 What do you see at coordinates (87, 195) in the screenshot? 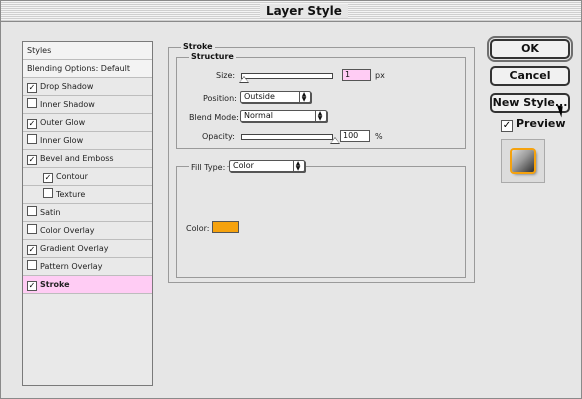
I see `style-item-texture: Texture` at bounding box center [87, 195].